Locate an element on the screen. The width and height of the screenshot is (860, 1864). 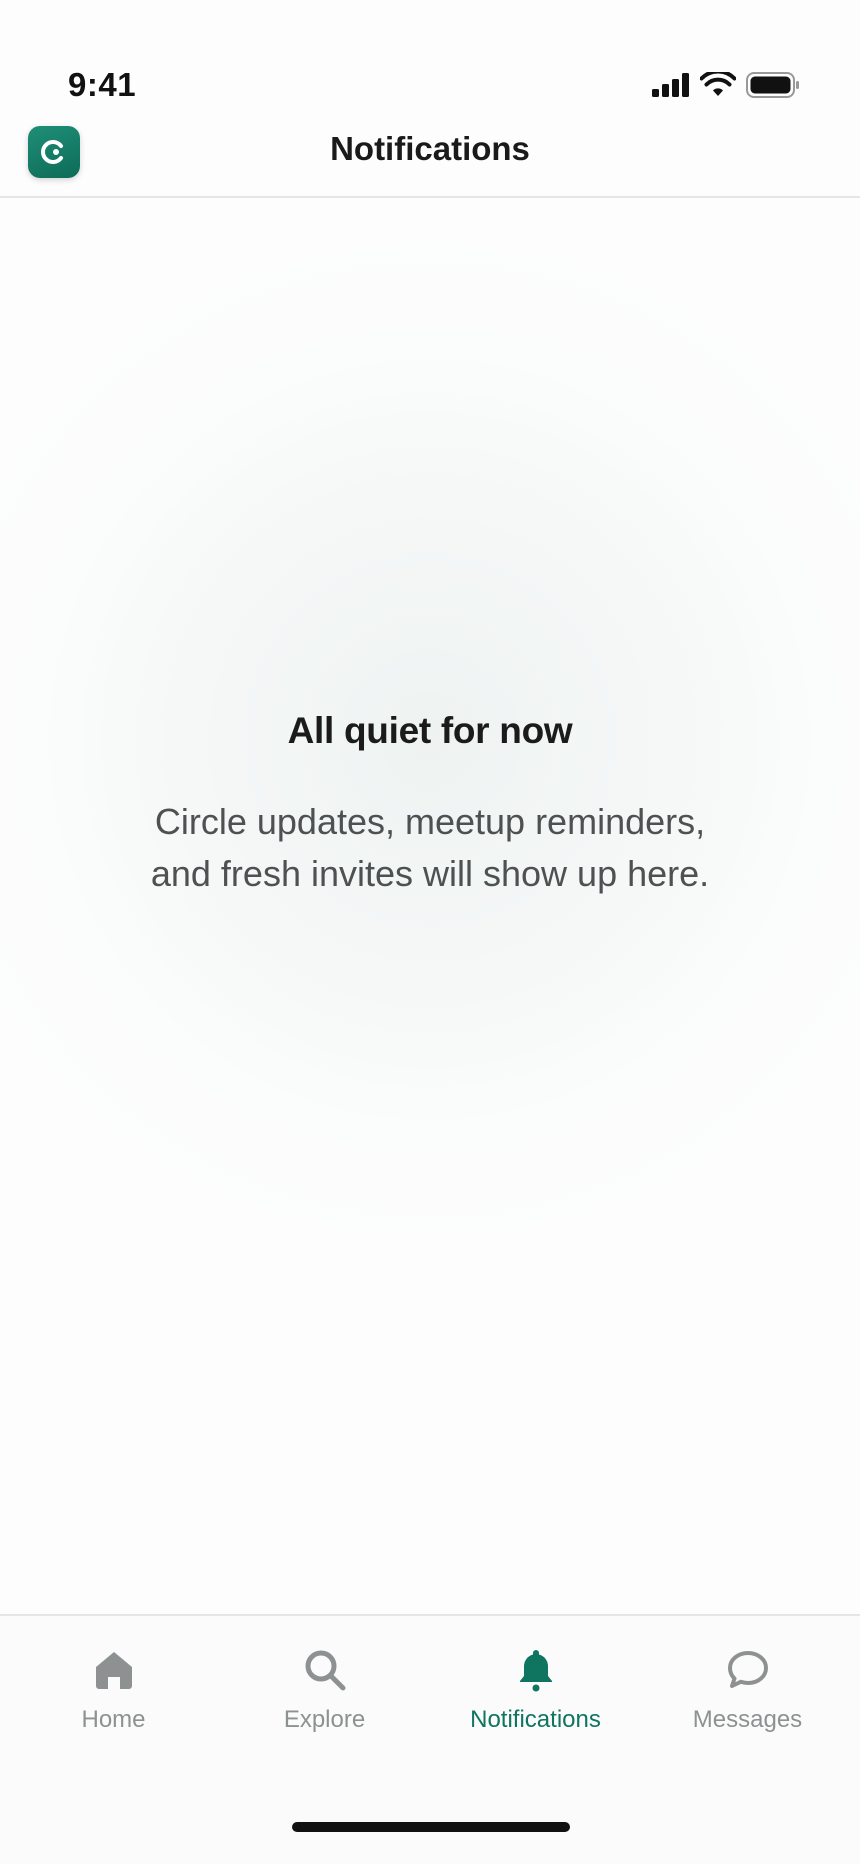
status-bar: 9:41 is located at coordinates (430, 60).